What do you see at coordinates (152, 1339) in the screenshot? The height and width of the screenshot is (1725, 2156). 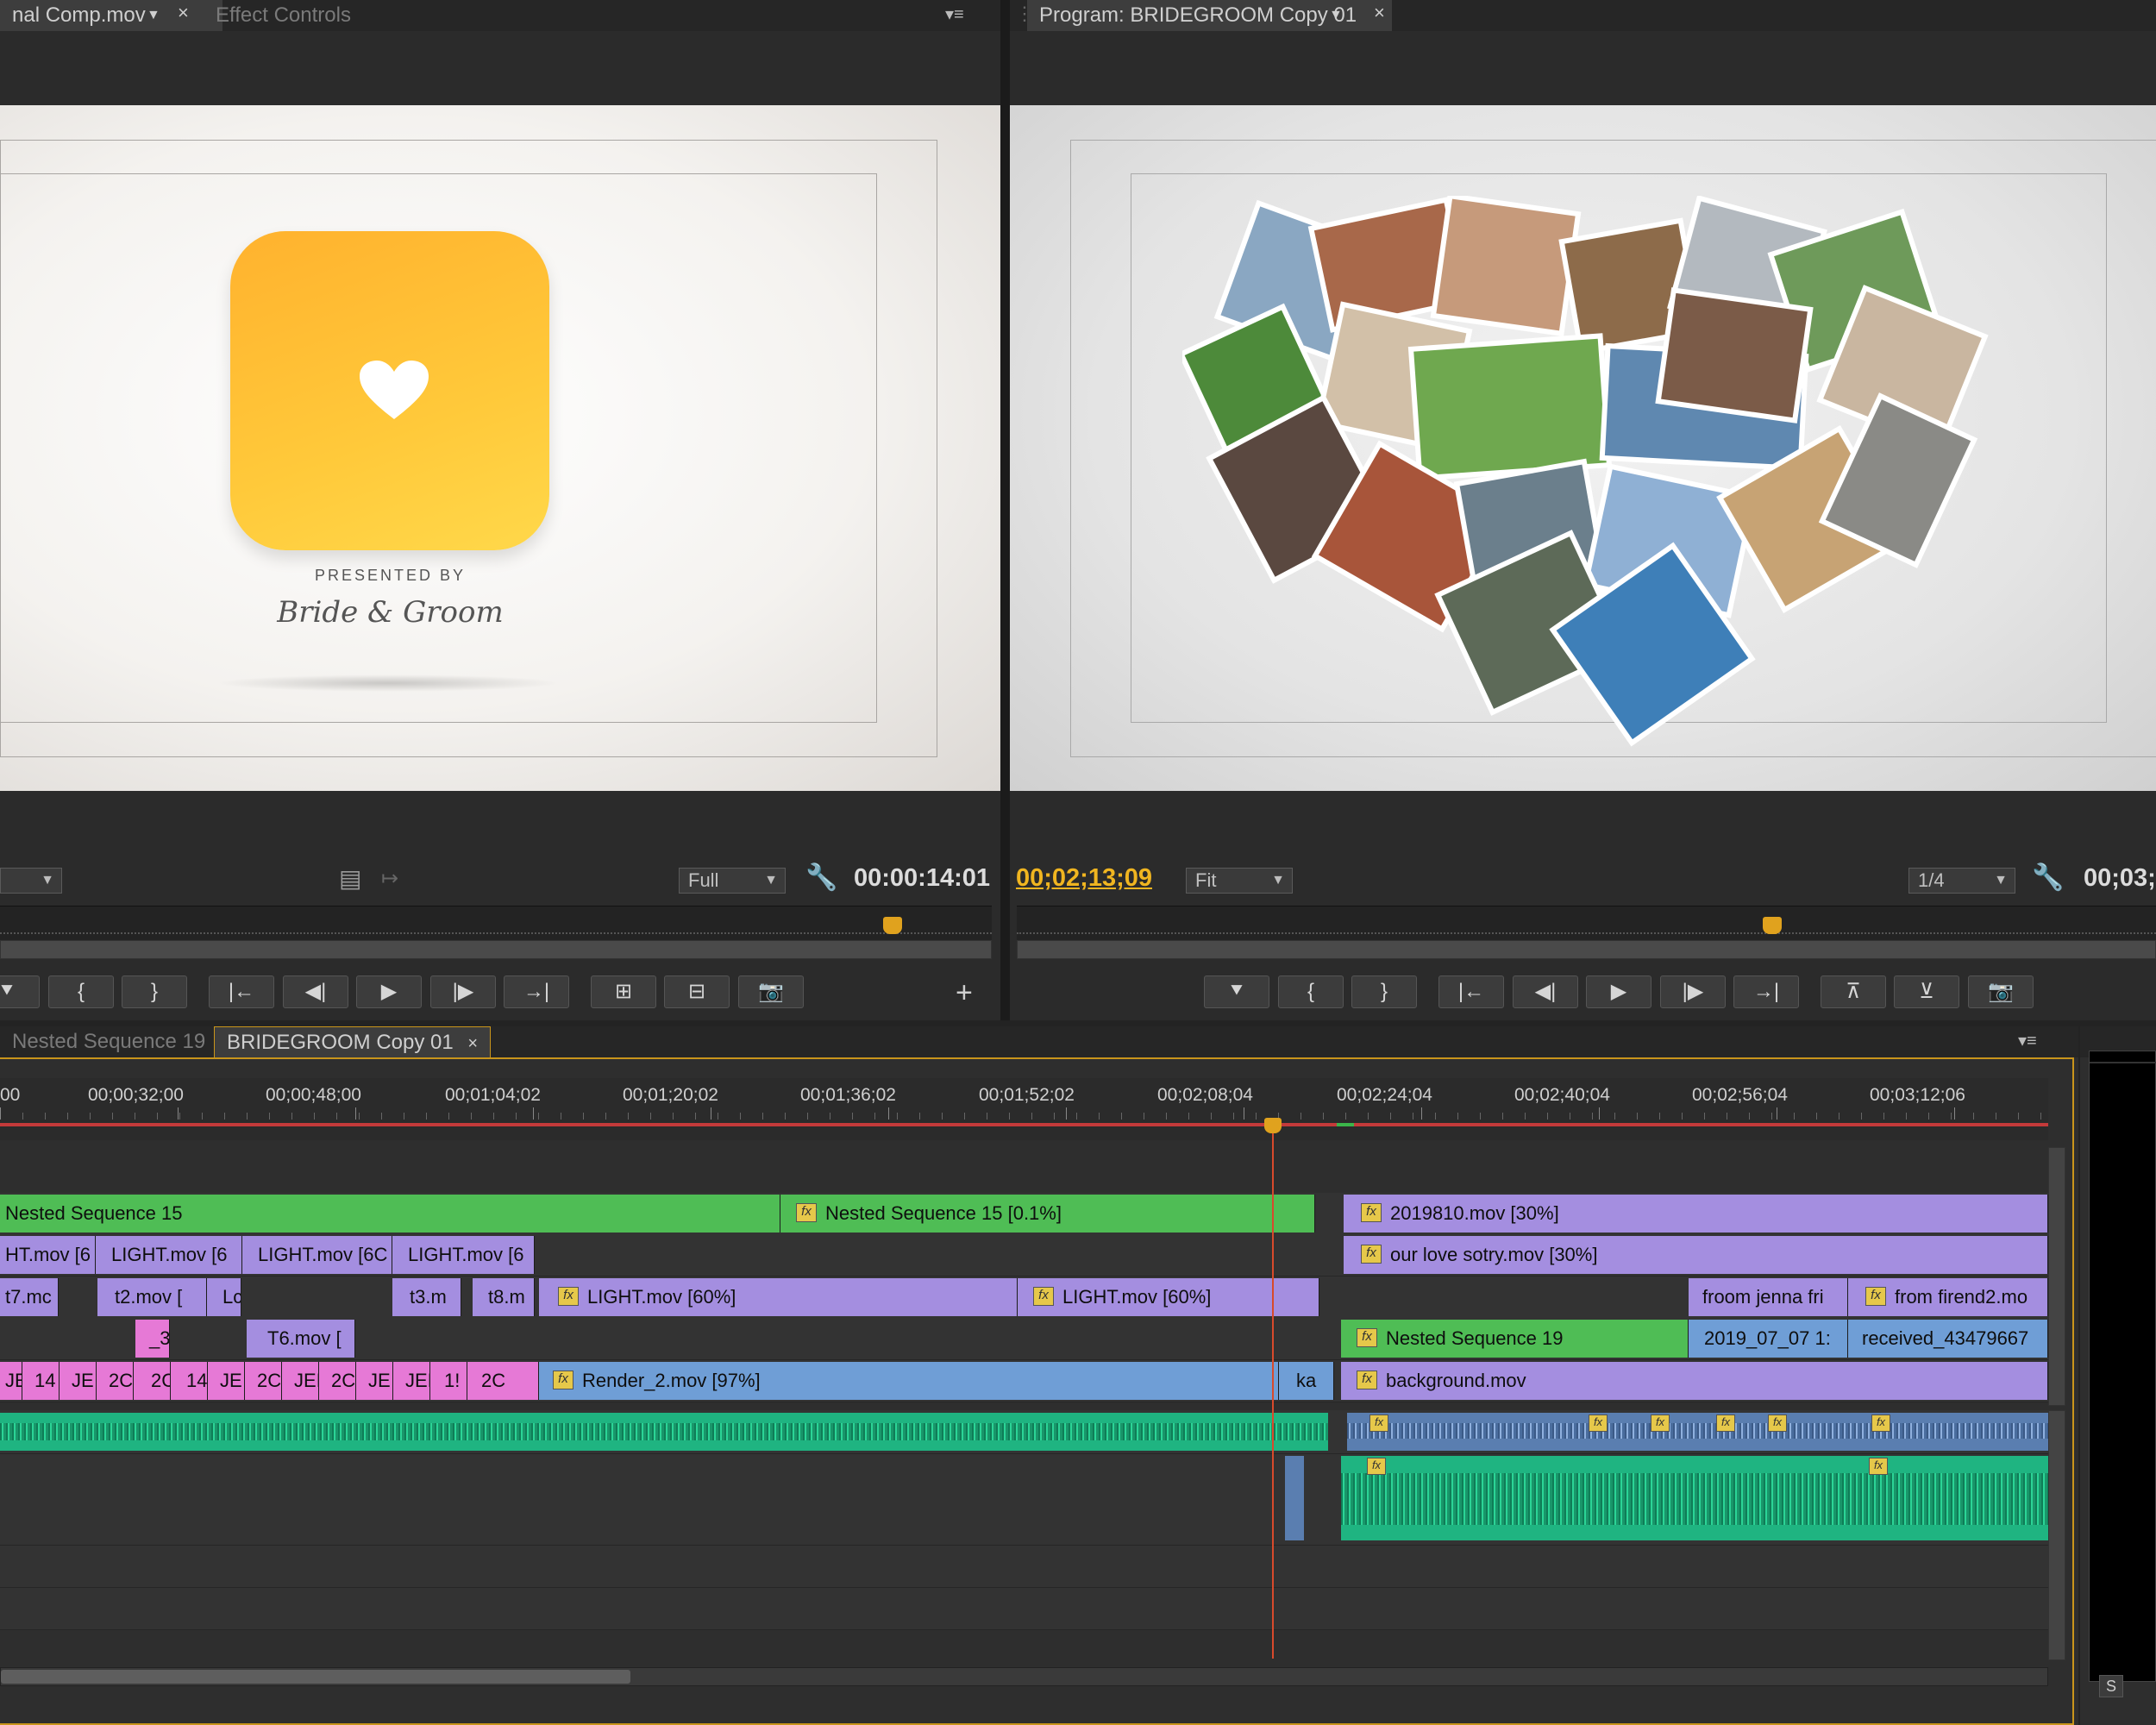 I see `clip-underscore-3: _3` at bounding box center [152, 1339].